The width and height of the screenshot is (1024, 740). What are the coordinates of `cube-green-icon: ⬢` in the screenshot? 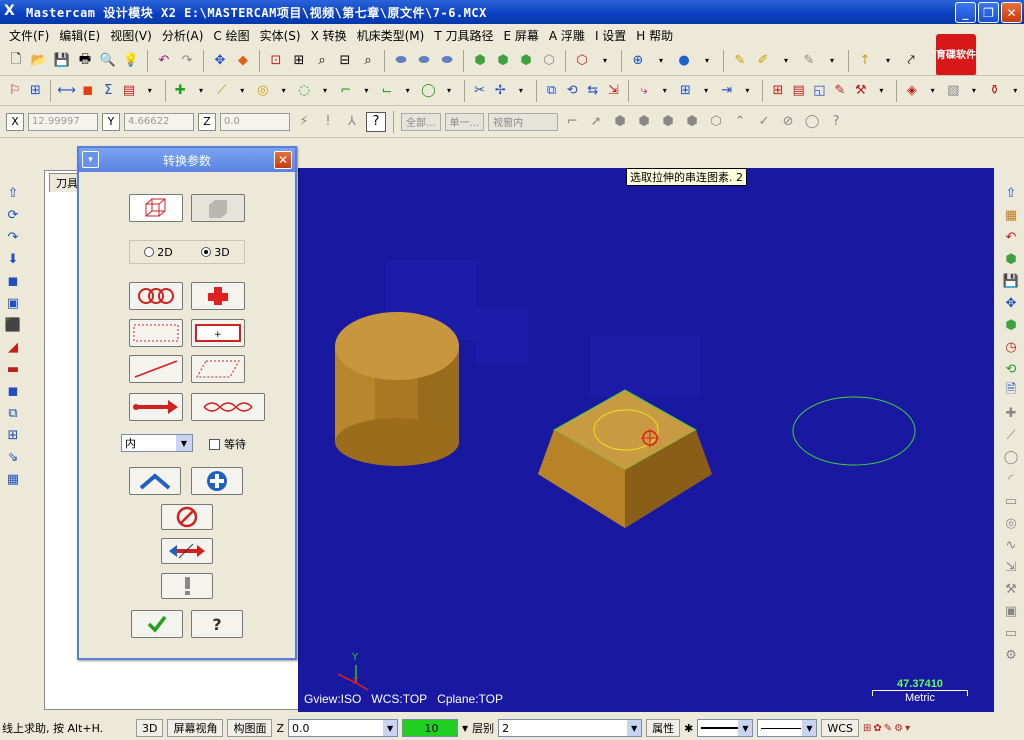 It's located at (1011, 325).